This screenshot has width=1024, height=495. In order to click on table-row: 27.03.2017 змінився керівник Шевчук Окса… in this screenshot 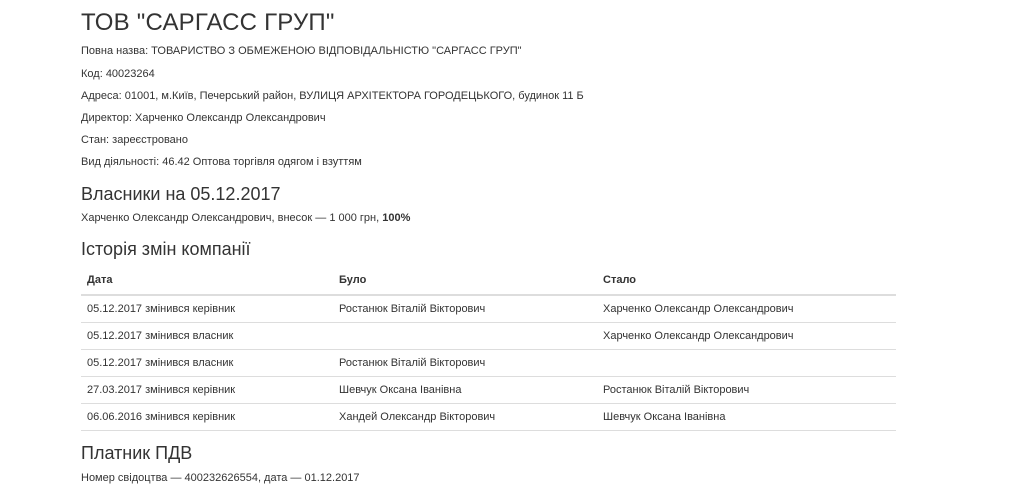, I will do `click(488, 390)`.